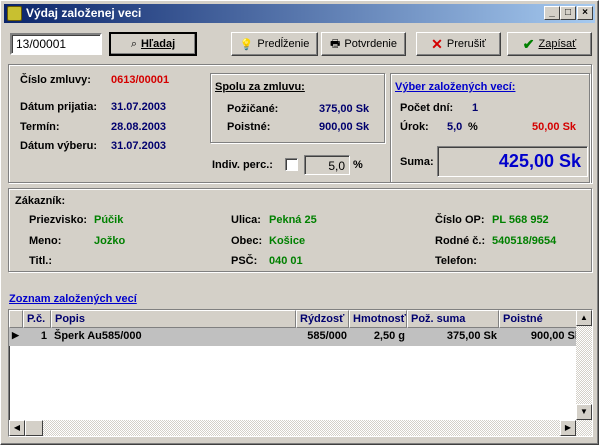 This screenshot has height=445, width=599. I want to click on scroll-down-icon: ▼, so click(584, 412).